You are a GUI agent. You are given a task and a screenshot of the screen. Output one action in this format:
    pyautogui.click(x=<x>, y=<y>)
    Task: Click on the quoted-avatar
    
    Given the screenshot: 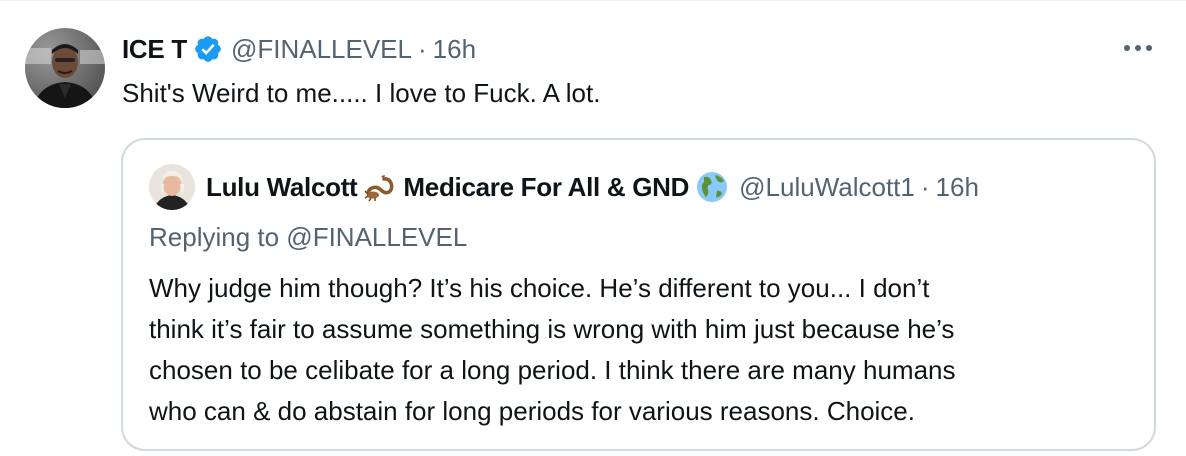 What is the action you would take?
    pyautogui.click(x=172, y=187)
    